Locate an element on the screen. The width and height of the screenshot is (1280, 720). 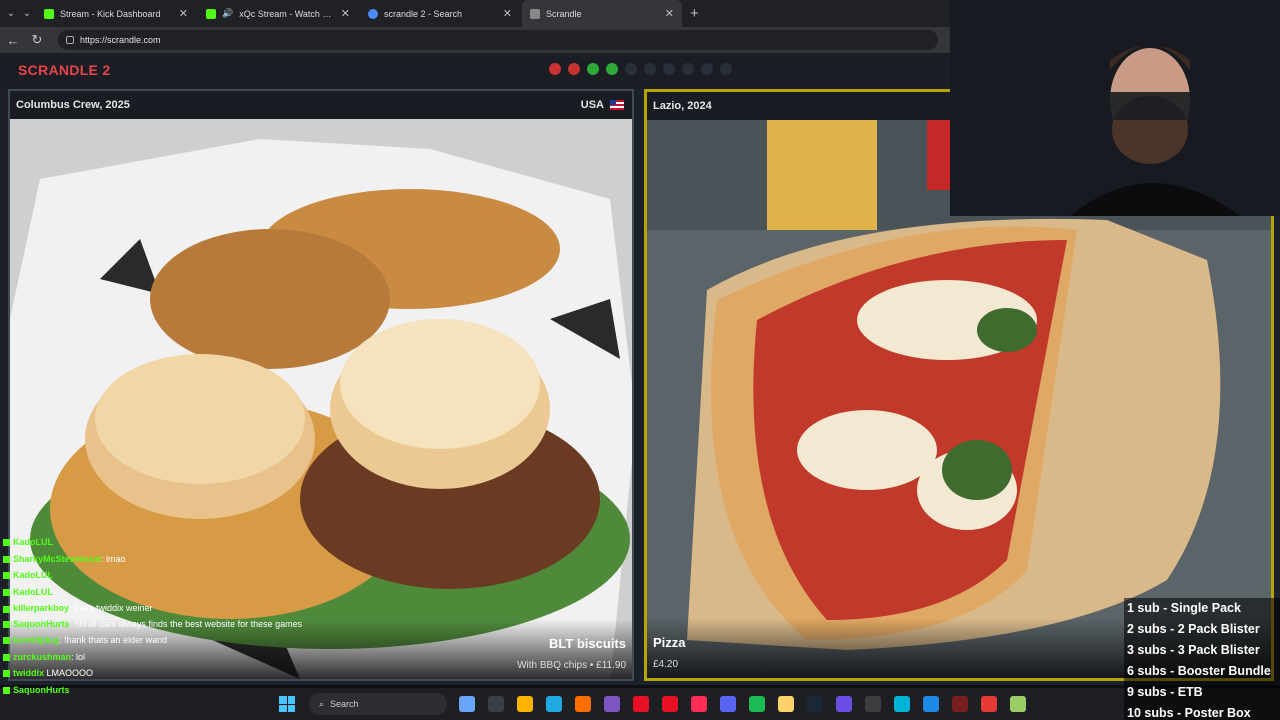
food-name: Pizza is located at coordinates (669, 642).